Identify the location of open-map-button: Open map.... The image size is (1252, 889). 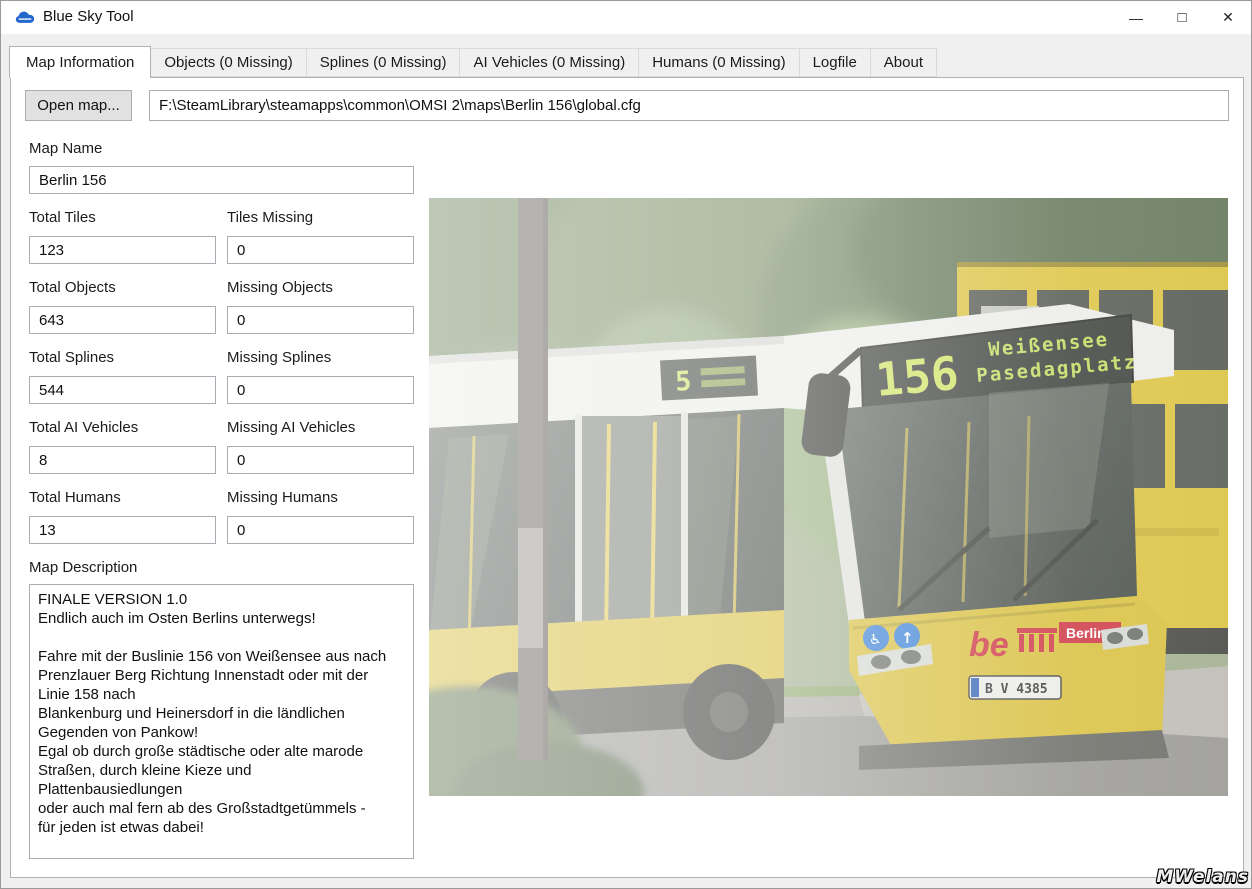
(78, 105).